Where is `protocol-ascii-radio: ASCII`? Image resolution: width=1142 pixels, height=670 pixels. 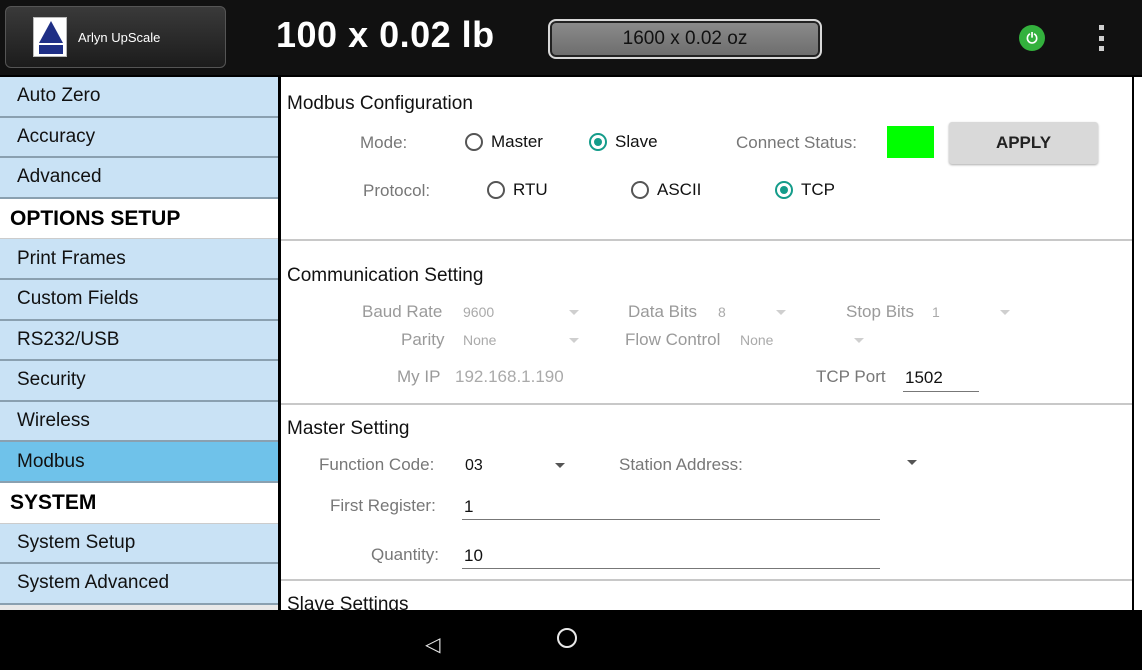
protocol-ascii-radio: ASCII is located at coordinates (666, 190).